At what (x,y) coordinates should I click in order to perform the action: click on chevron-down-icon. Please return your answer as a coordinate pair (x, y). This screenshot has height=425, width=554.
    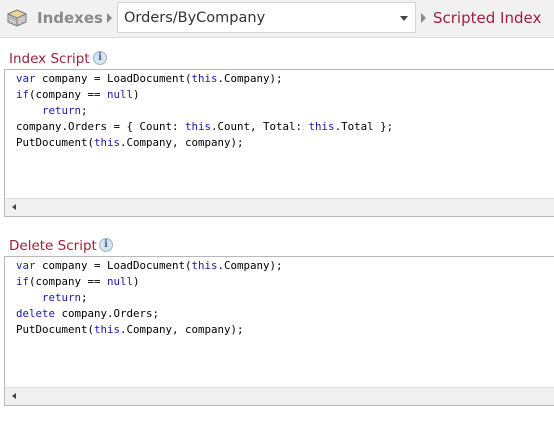
    Looking at the image, I should click on (404, 18).